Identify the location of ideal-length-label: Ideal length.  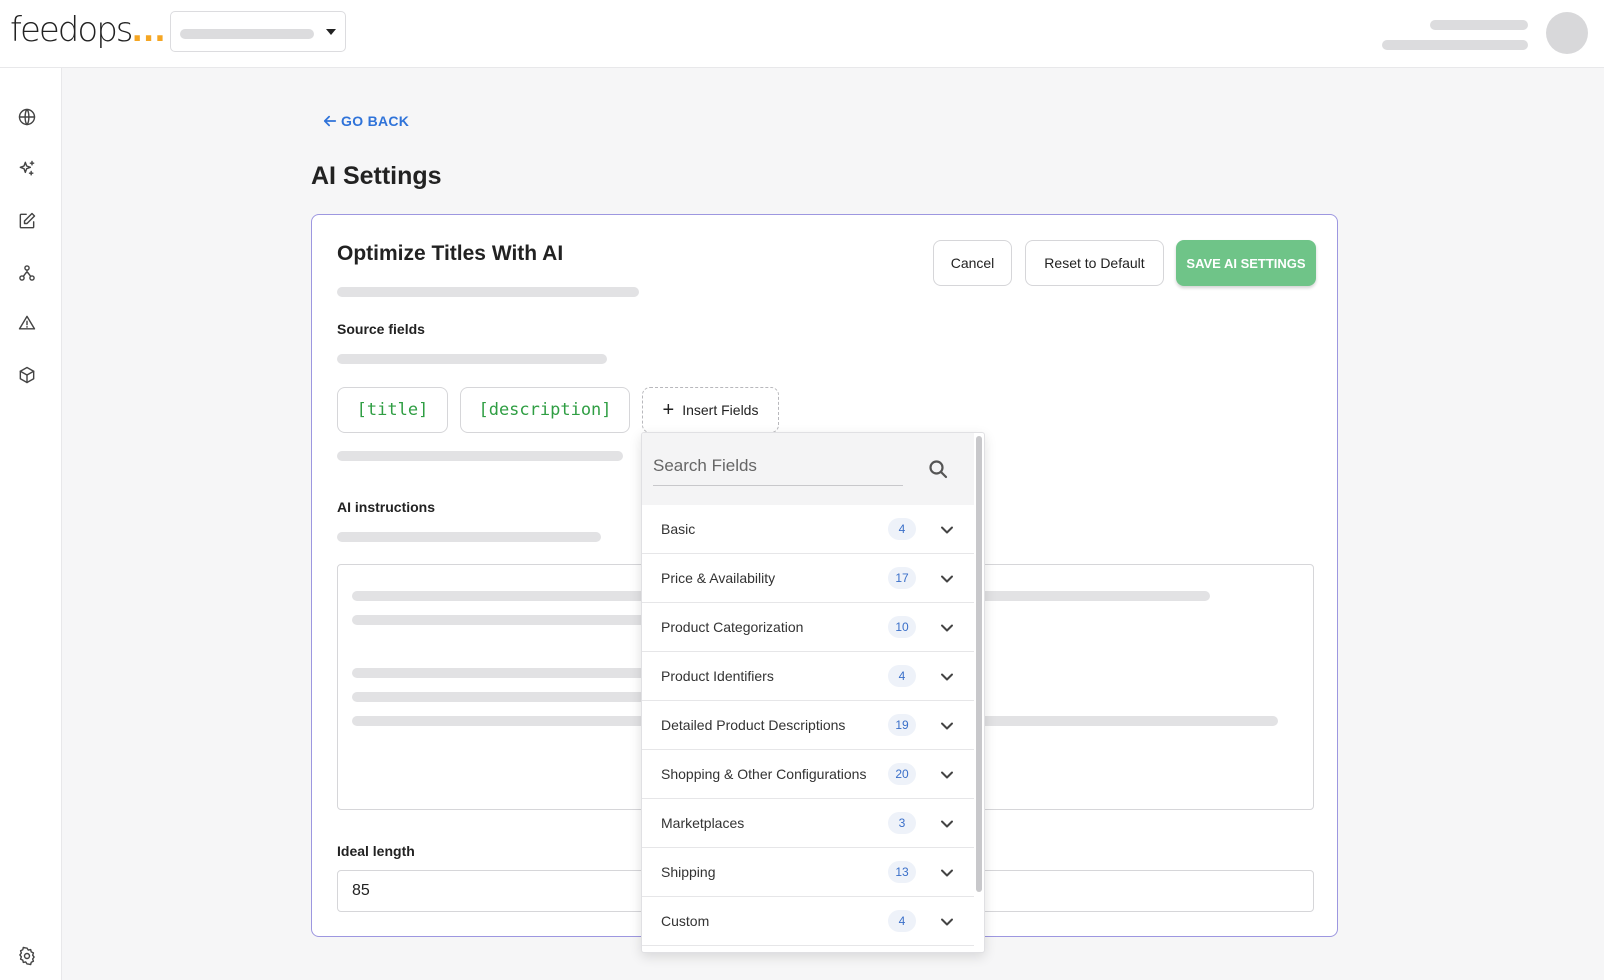
(376, 851).